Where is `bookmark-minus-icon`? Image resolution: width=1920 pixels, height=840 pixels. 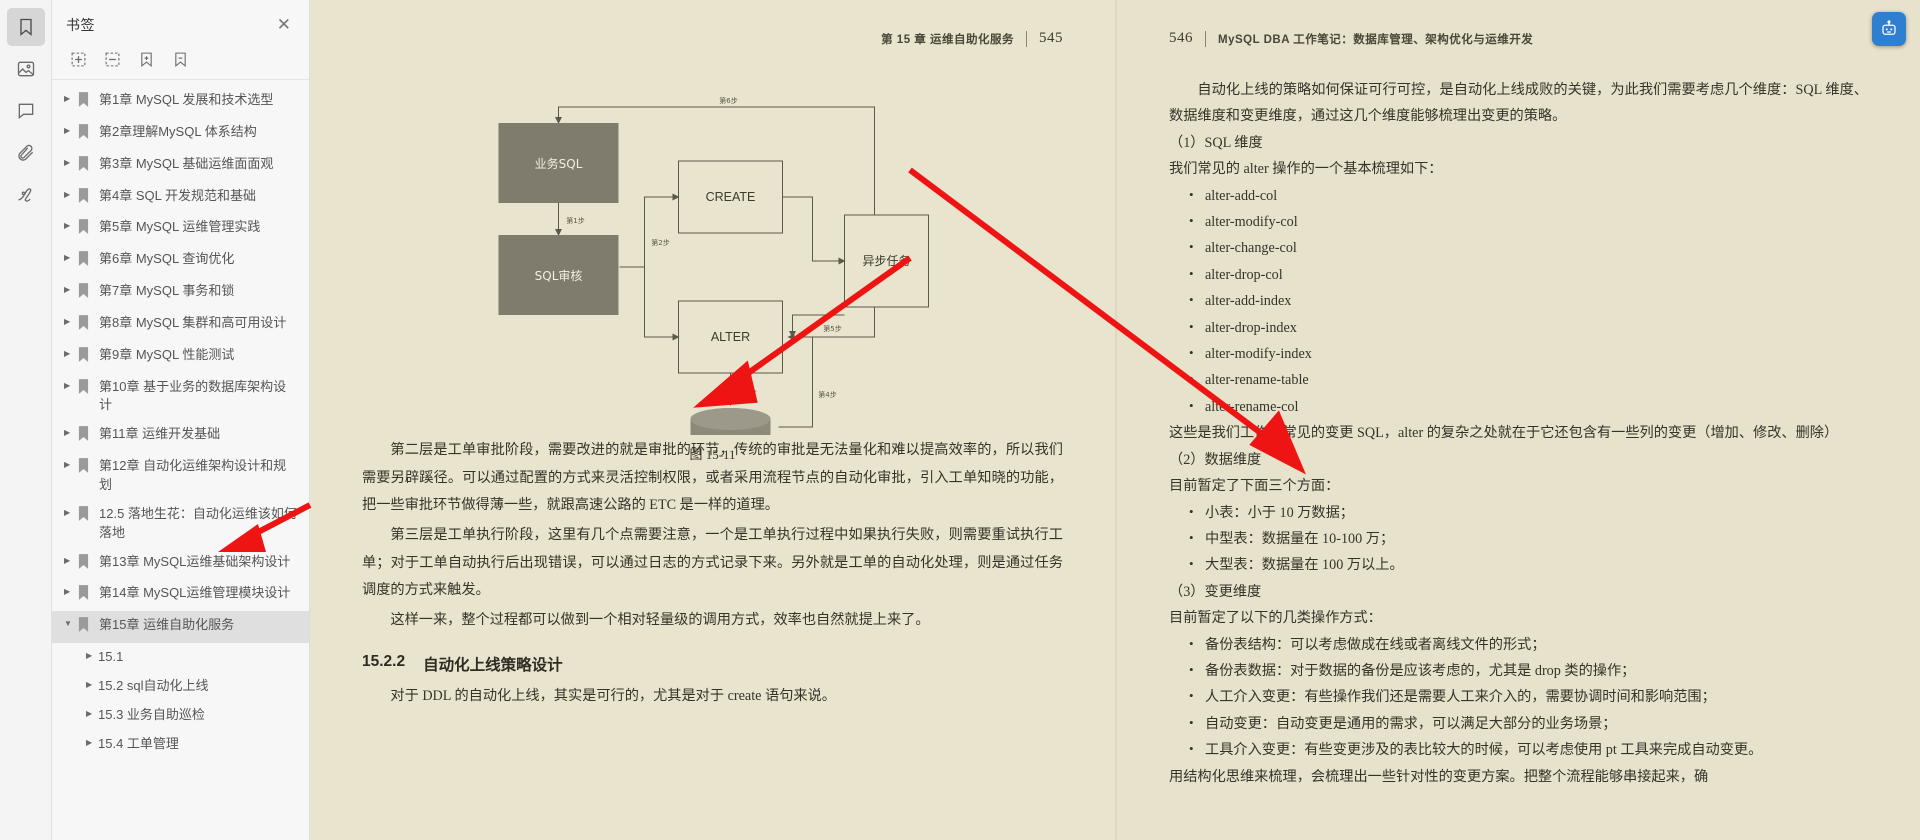
bookmark-minus-icon is located at coordinates (180, 59).